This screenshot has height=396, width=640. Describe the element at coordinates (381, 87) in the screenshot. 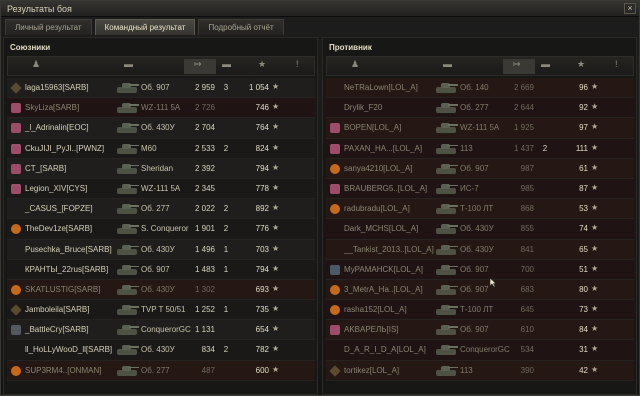

I see `player-name: NeTRaLown[LOL_A]` at that location.